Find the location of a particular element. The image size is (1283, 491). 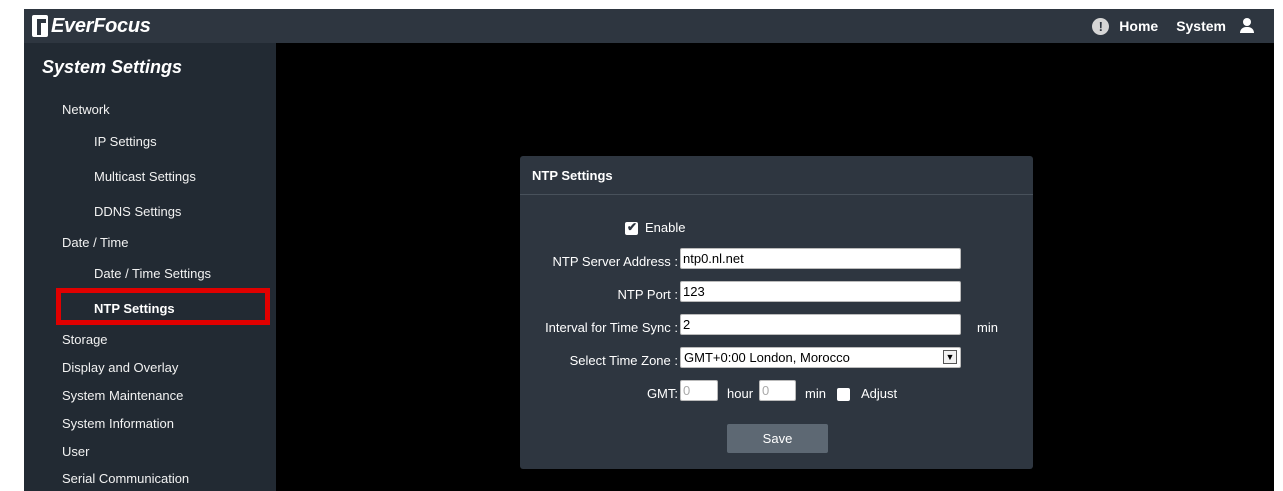

ntp-server-label: NTP Server Address : is located at coordinates (615, 261).